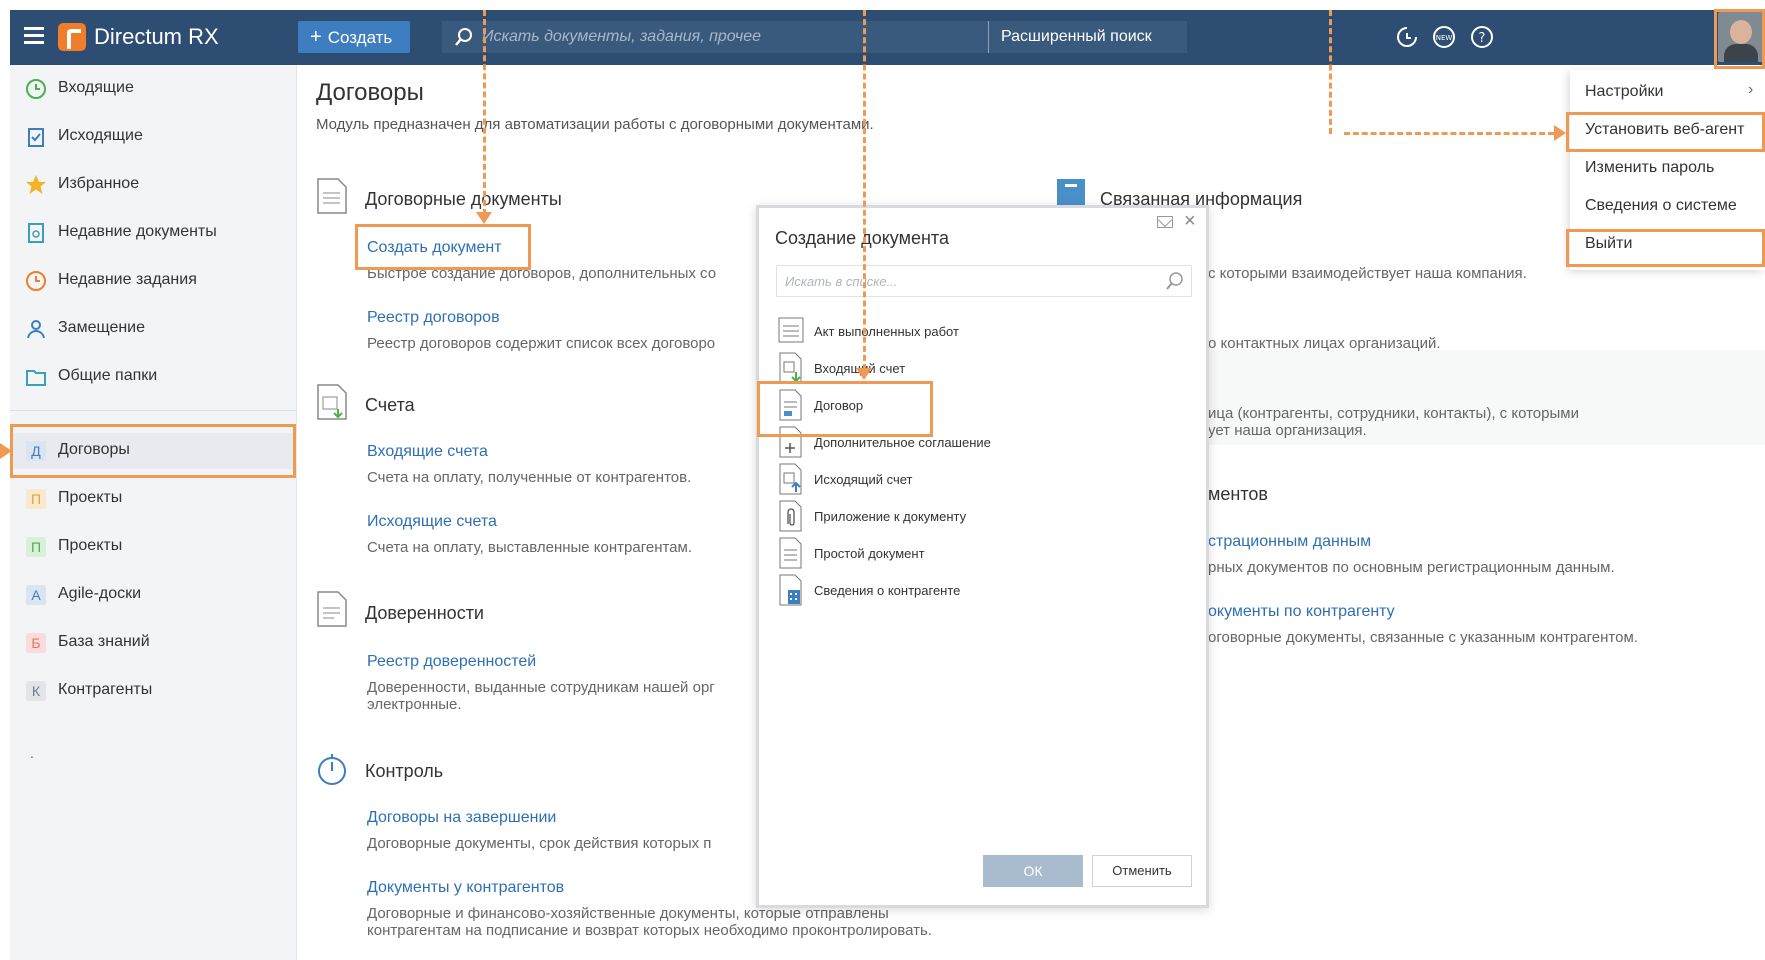 The image size is (1765, 960). I want to click on page-title: Договоры, so click(370, 92).